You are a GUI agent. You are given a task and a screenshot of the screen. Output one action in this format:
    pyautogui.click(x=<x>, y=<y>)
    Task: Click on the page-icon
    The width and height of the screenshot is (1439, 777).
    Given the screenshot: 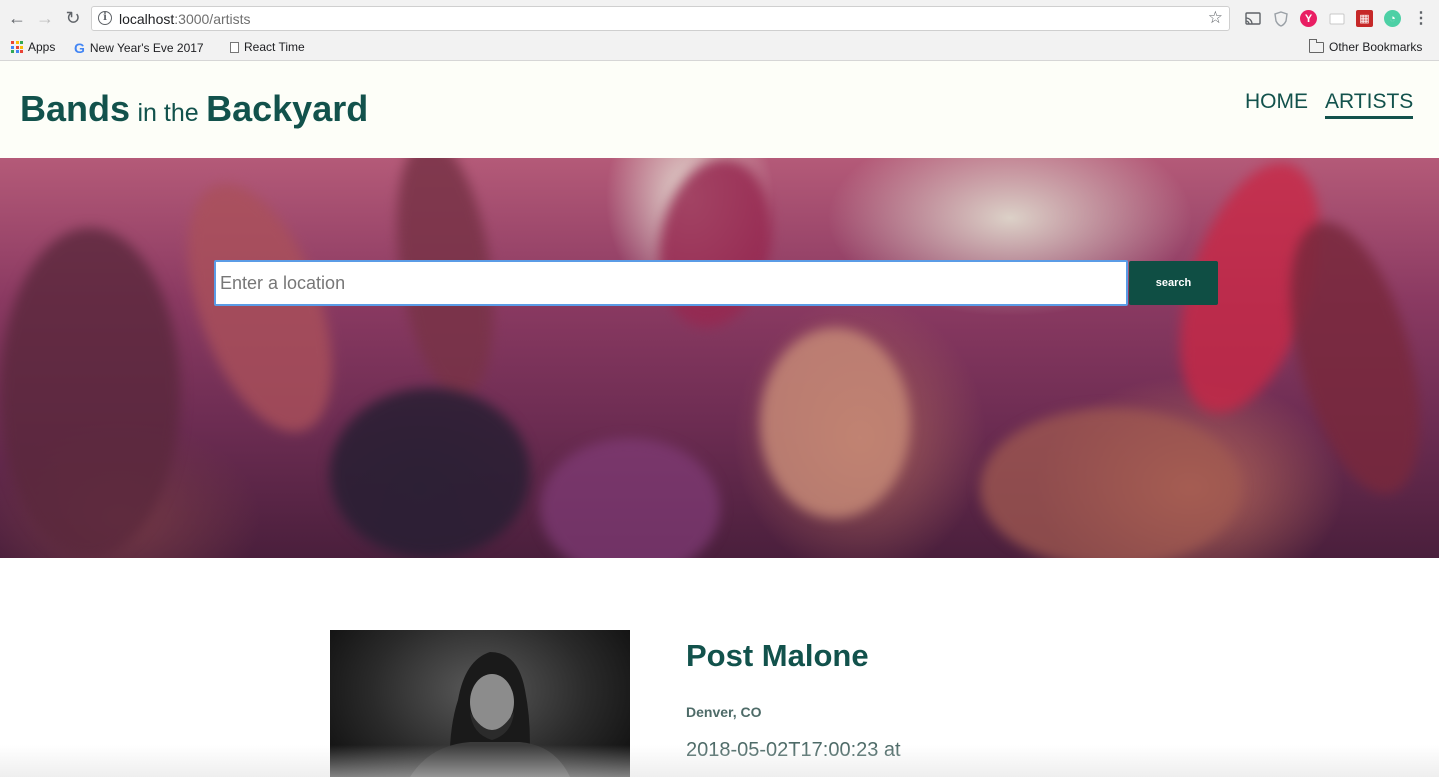 What is the action you would take?
    pyautogui.click(x=234, y=47)
    